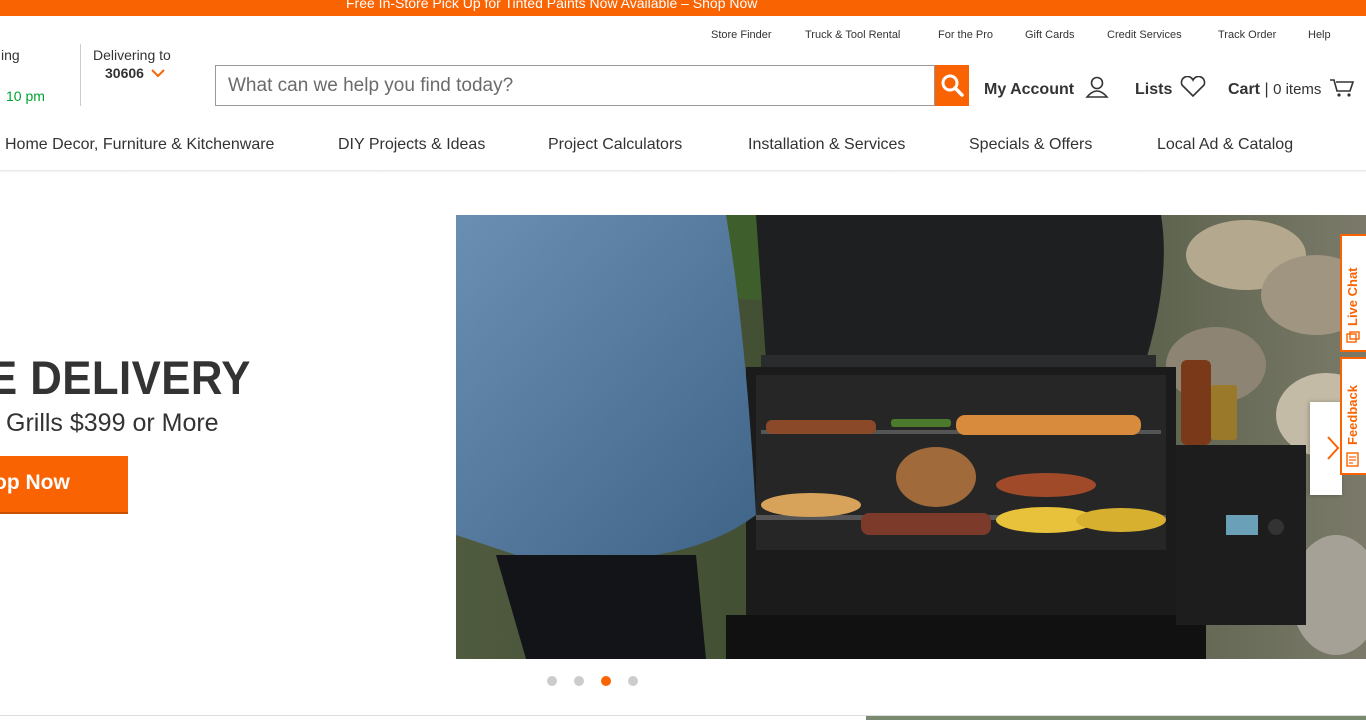 The height and width of the screenshot is (720, 1366). I want to click on util-link-store-finder: Store Finder, so click(741, 35).